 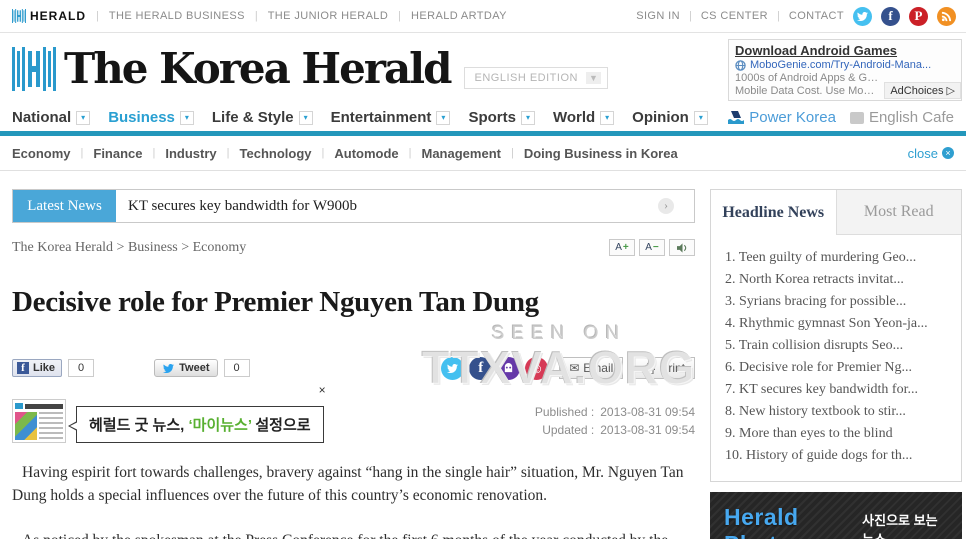 I want to click on print-button: Print, so click(x=664, y=368).